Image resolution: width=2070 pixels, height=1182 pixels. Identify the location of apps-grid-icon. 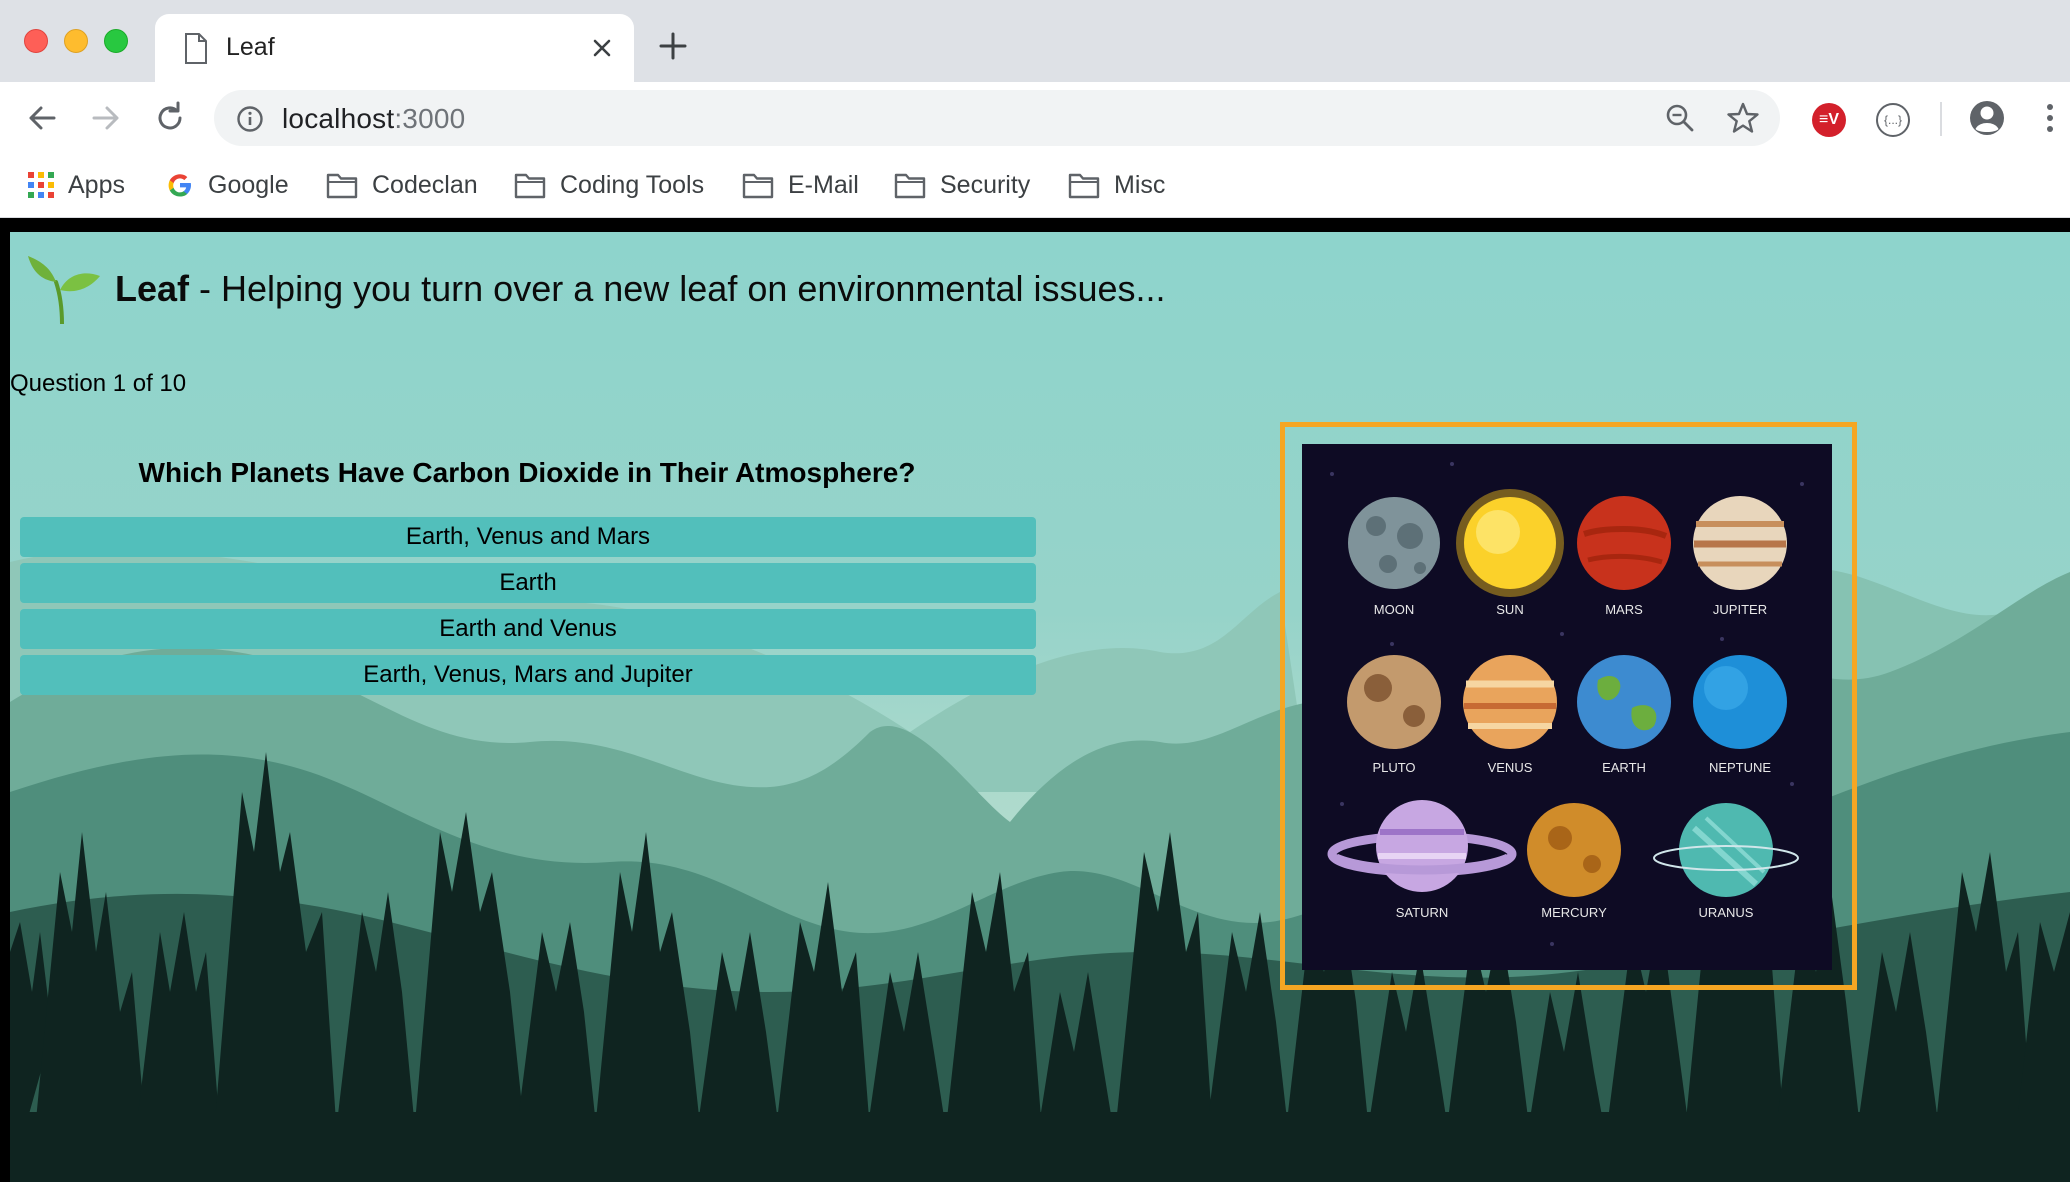
(41, 185).